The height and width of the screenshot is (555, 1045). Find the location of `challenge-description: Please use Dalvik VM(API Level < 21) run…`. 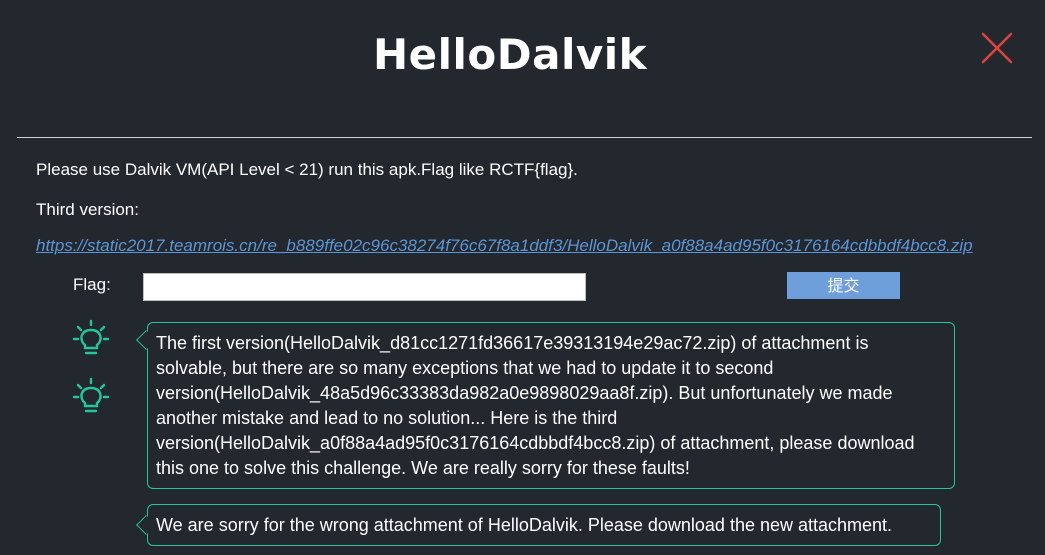

challenge-description: Please use Dalvik VM(API Level < 21) run… is located at coordinates (307, 169).